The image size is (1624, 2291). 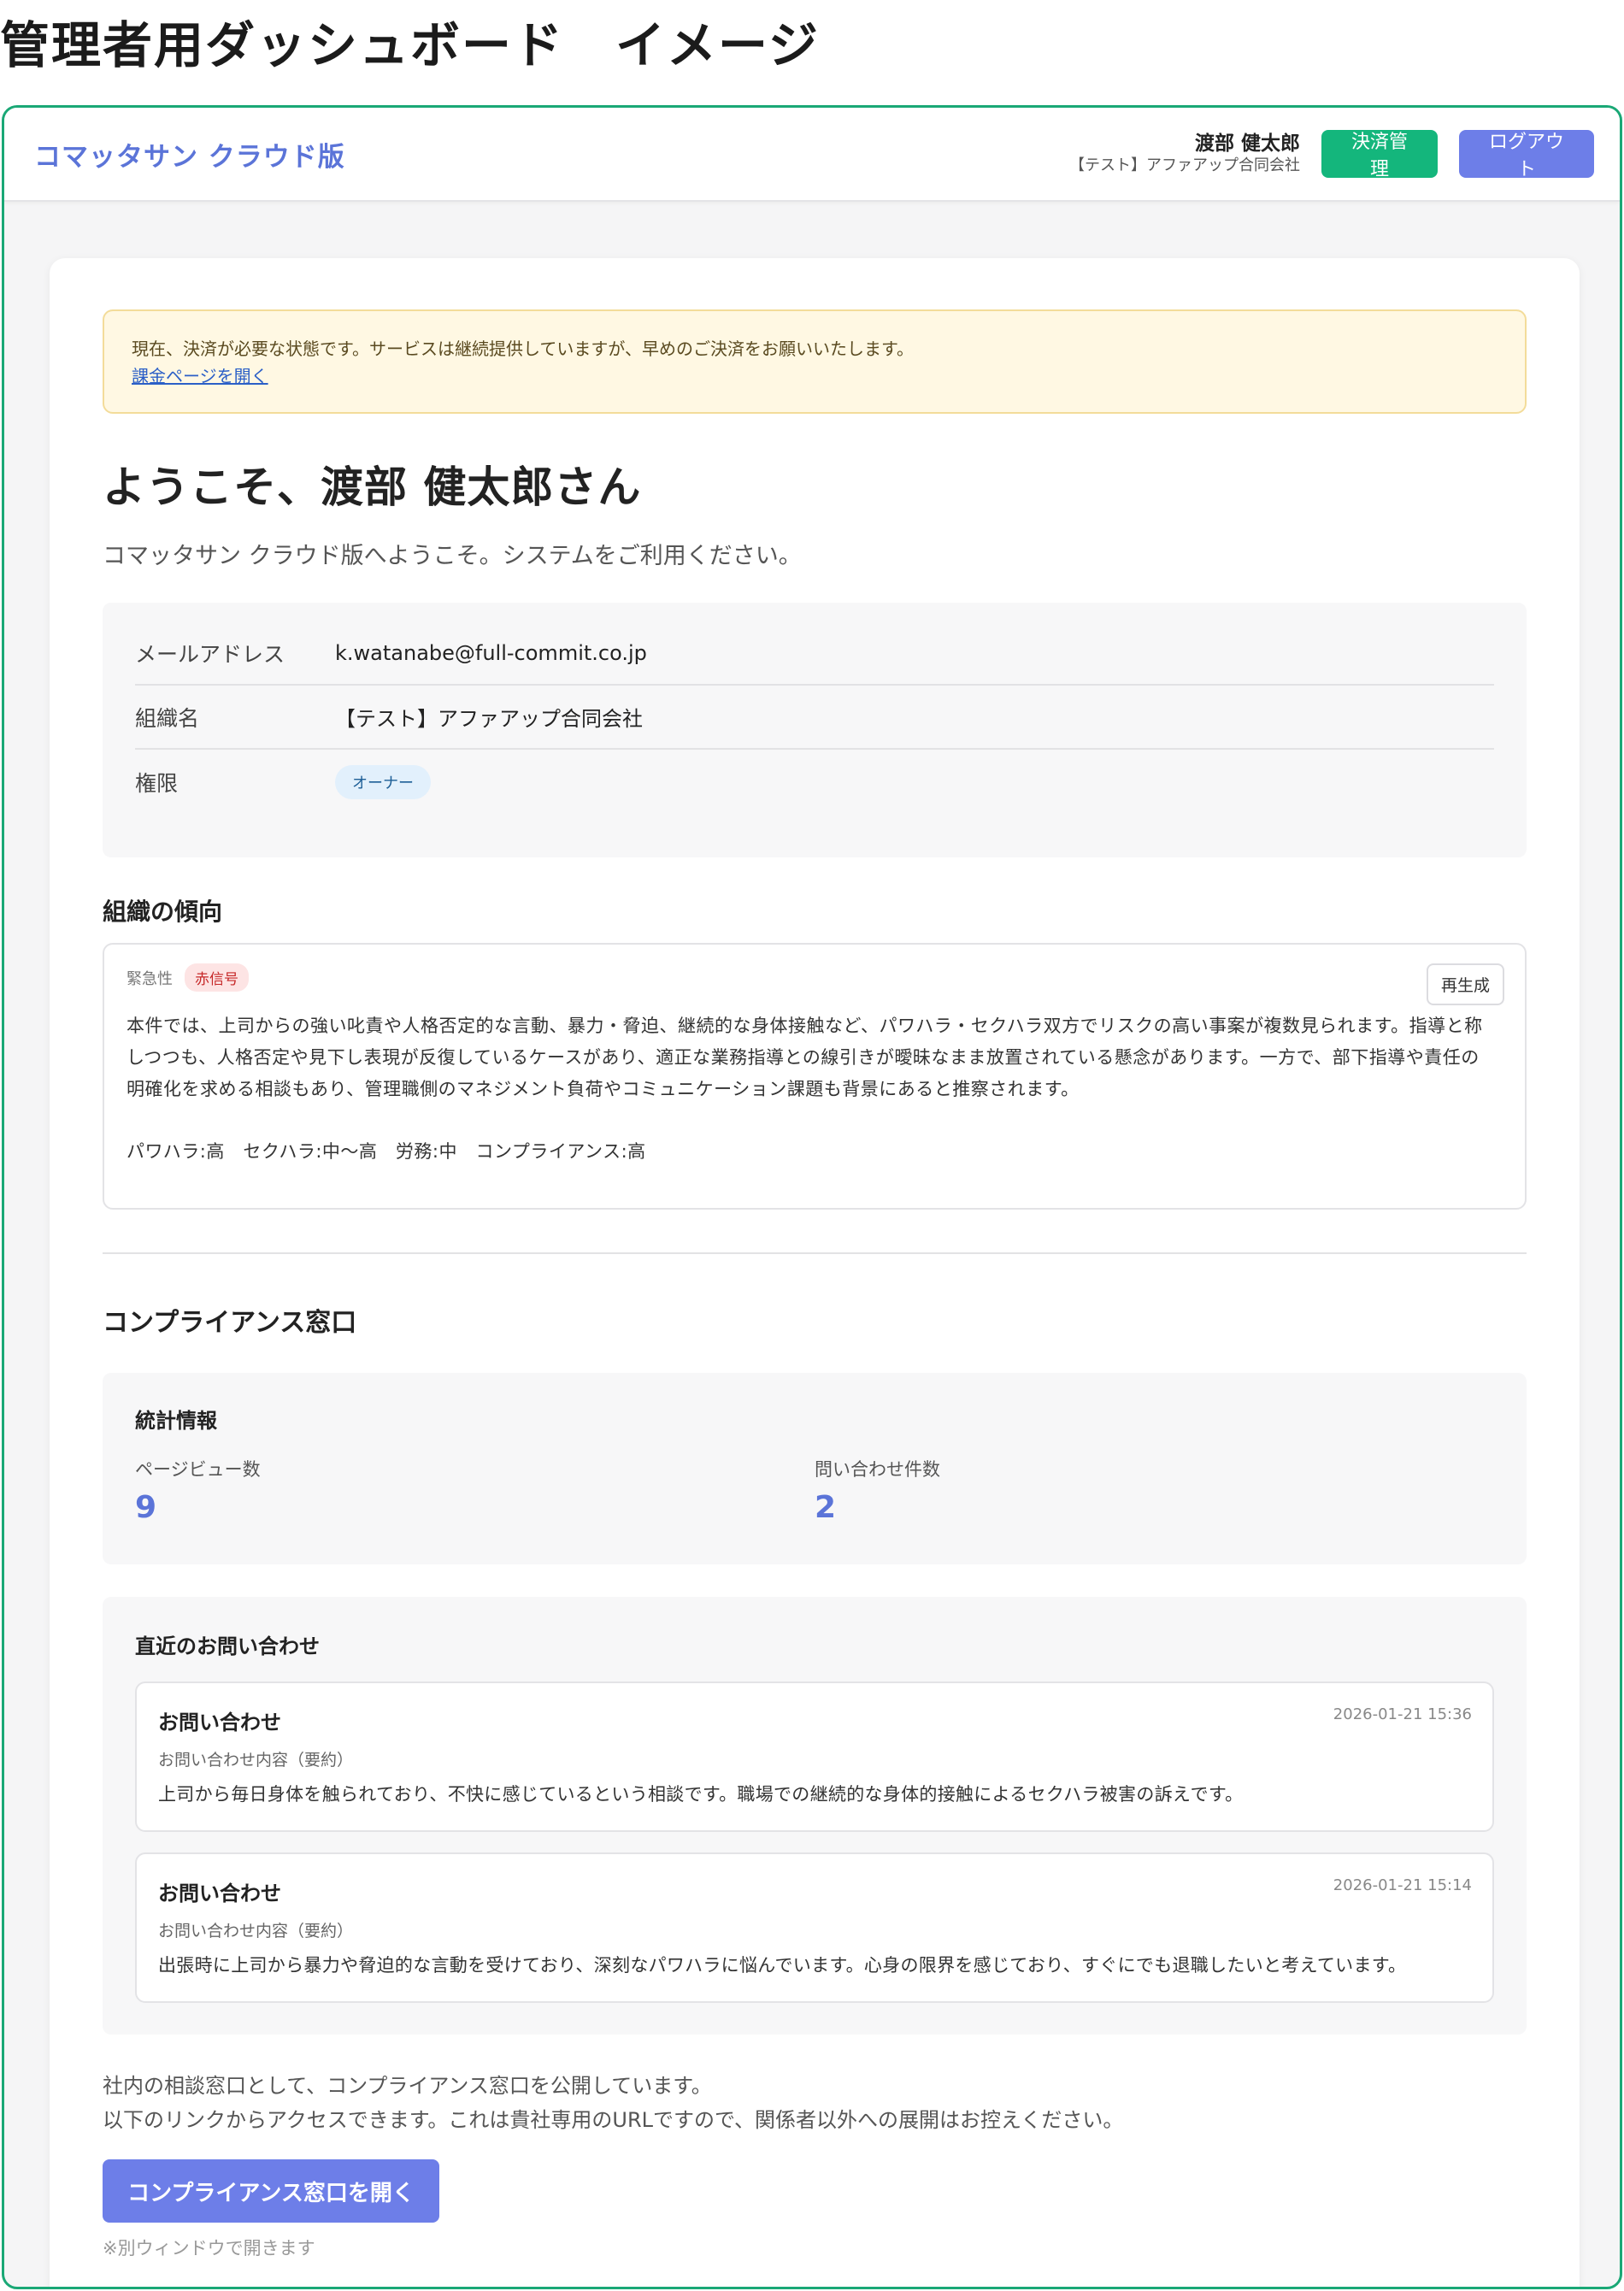 I want to click on stat-inquiries: 問い合わせ件数 2, so click(x=1154, y=1491).